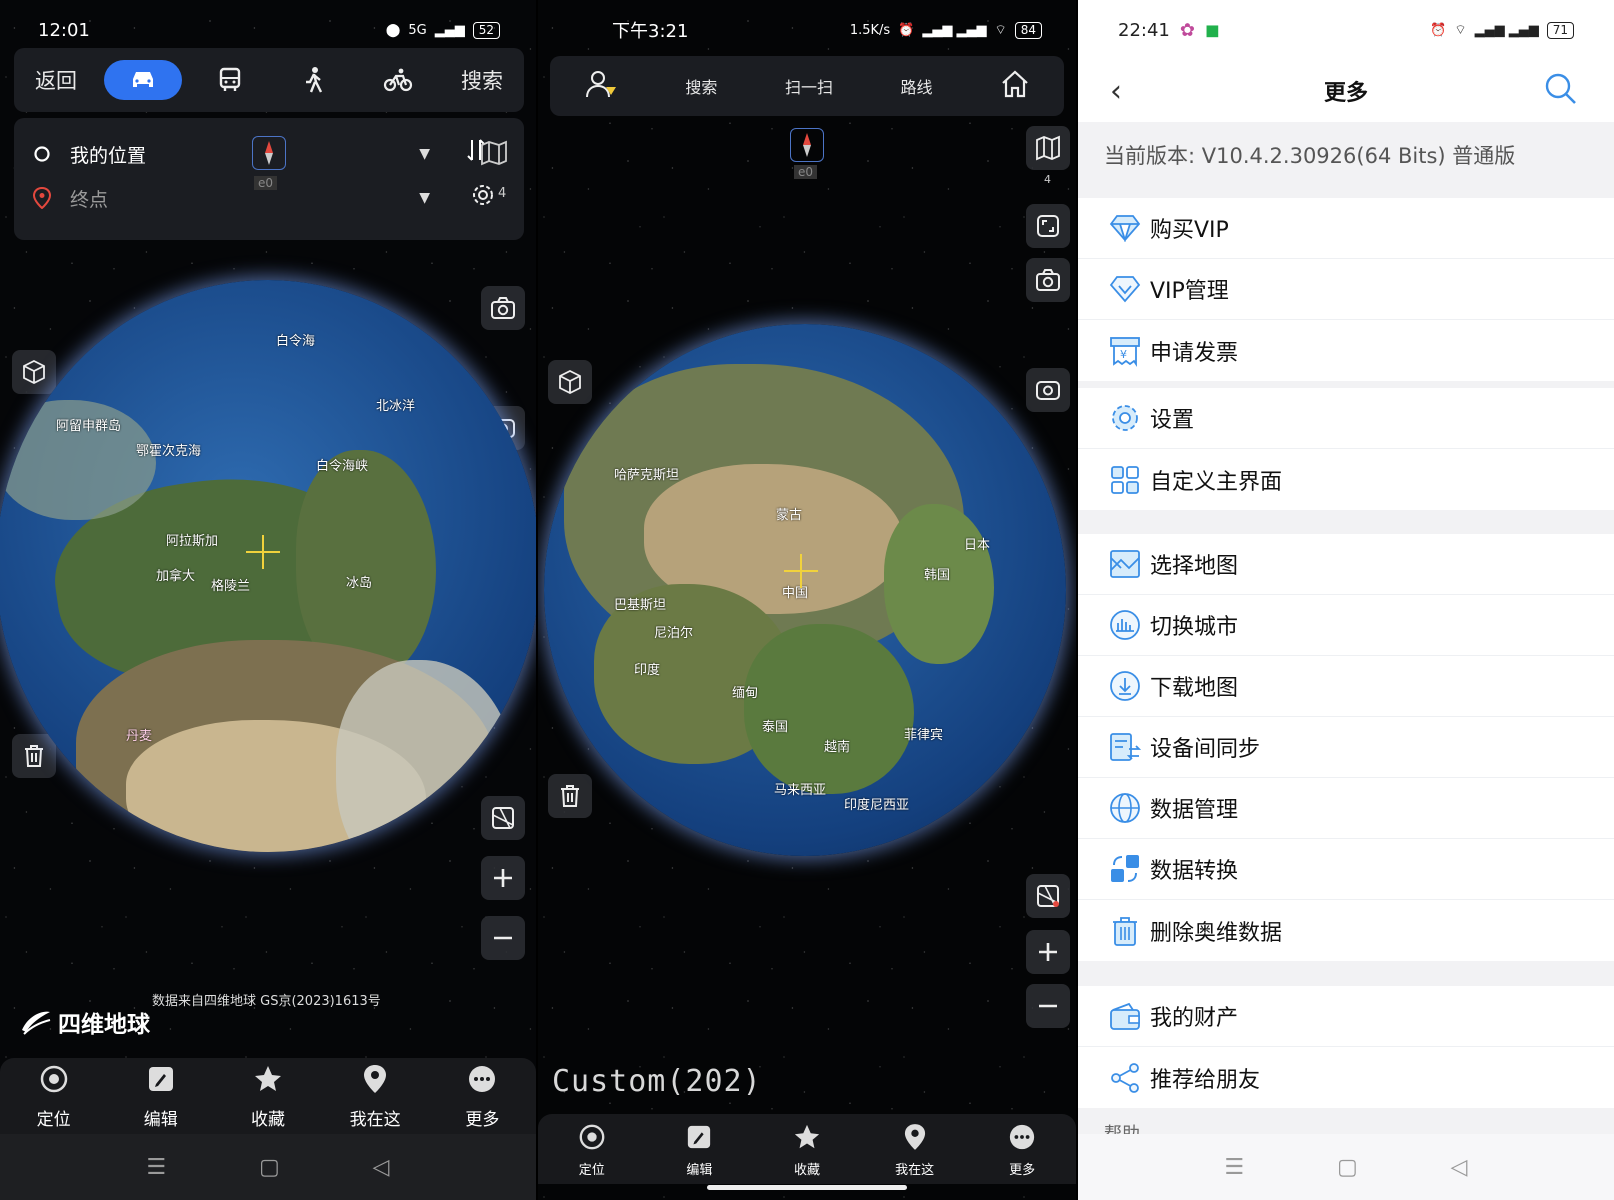  I want to click on map-tool-button, so click(1048, 896).